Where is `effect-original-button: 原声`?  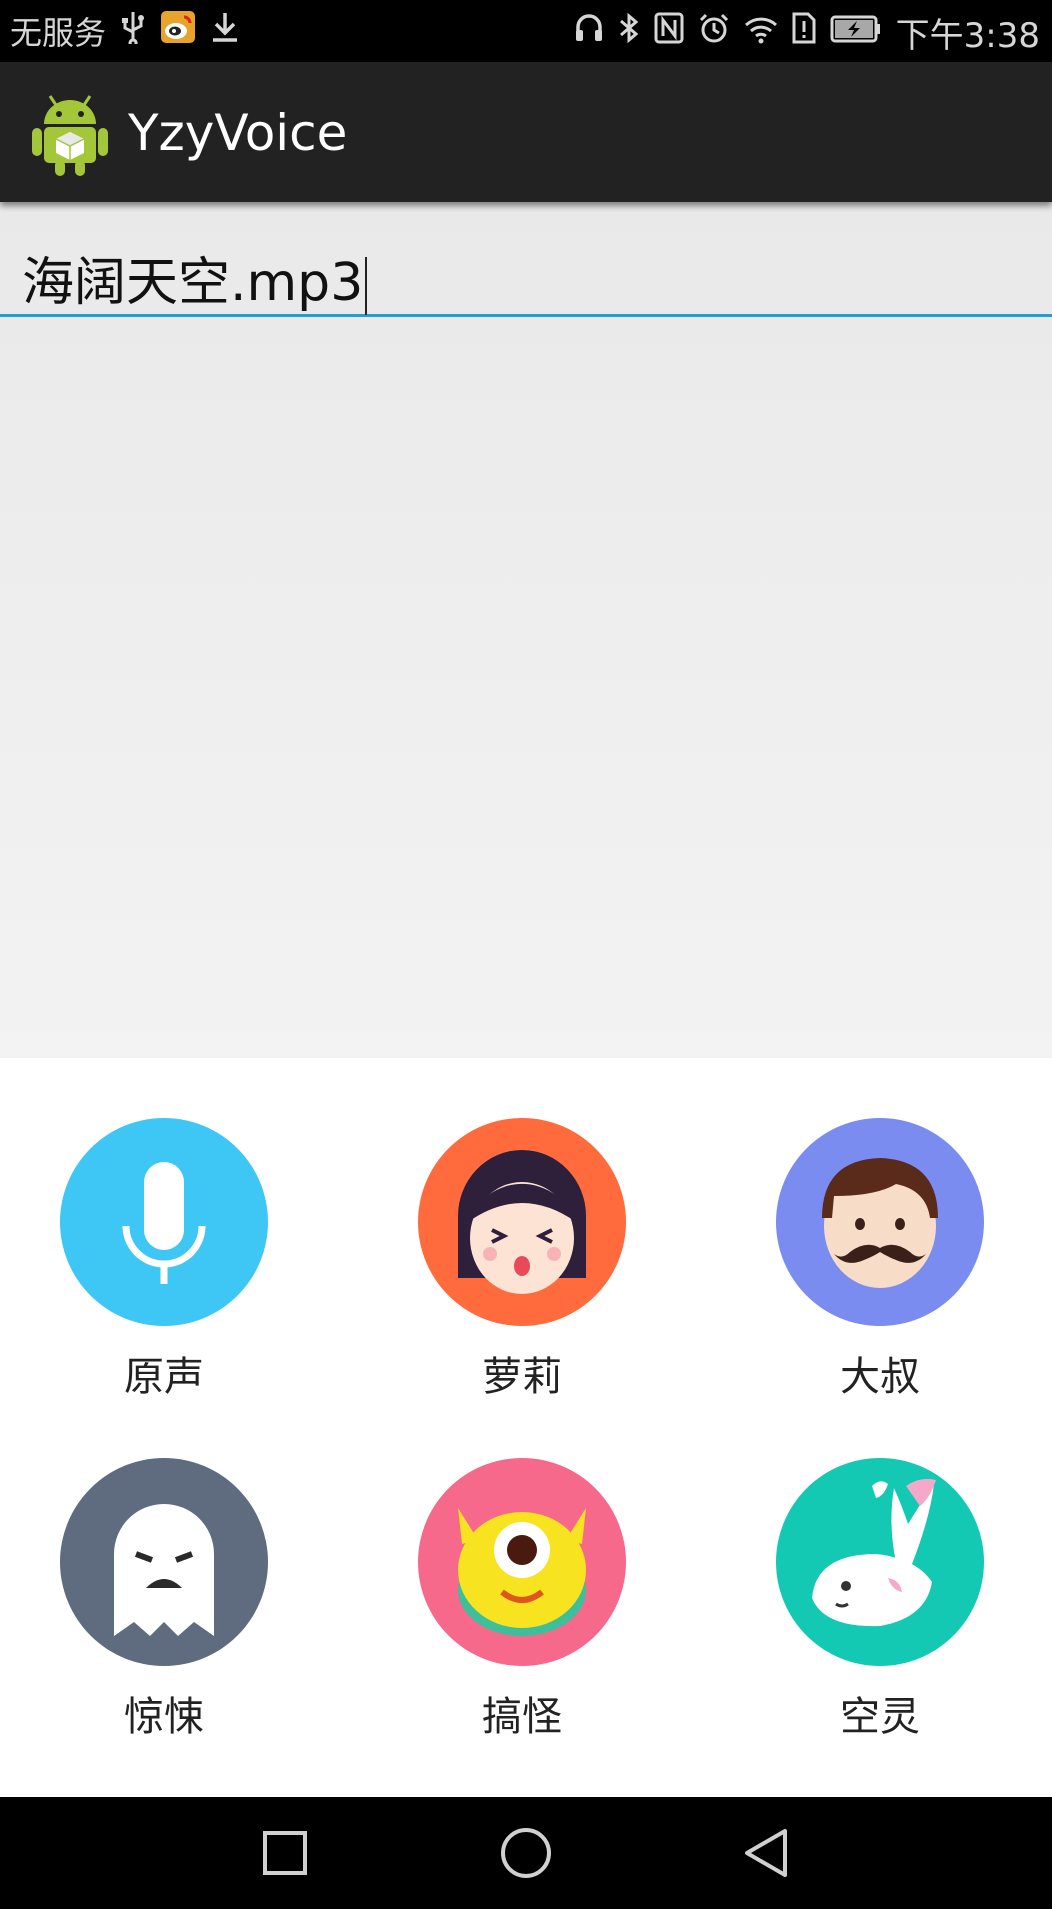 effect-original-button: 原声 is located at coordinates (164, 1260).